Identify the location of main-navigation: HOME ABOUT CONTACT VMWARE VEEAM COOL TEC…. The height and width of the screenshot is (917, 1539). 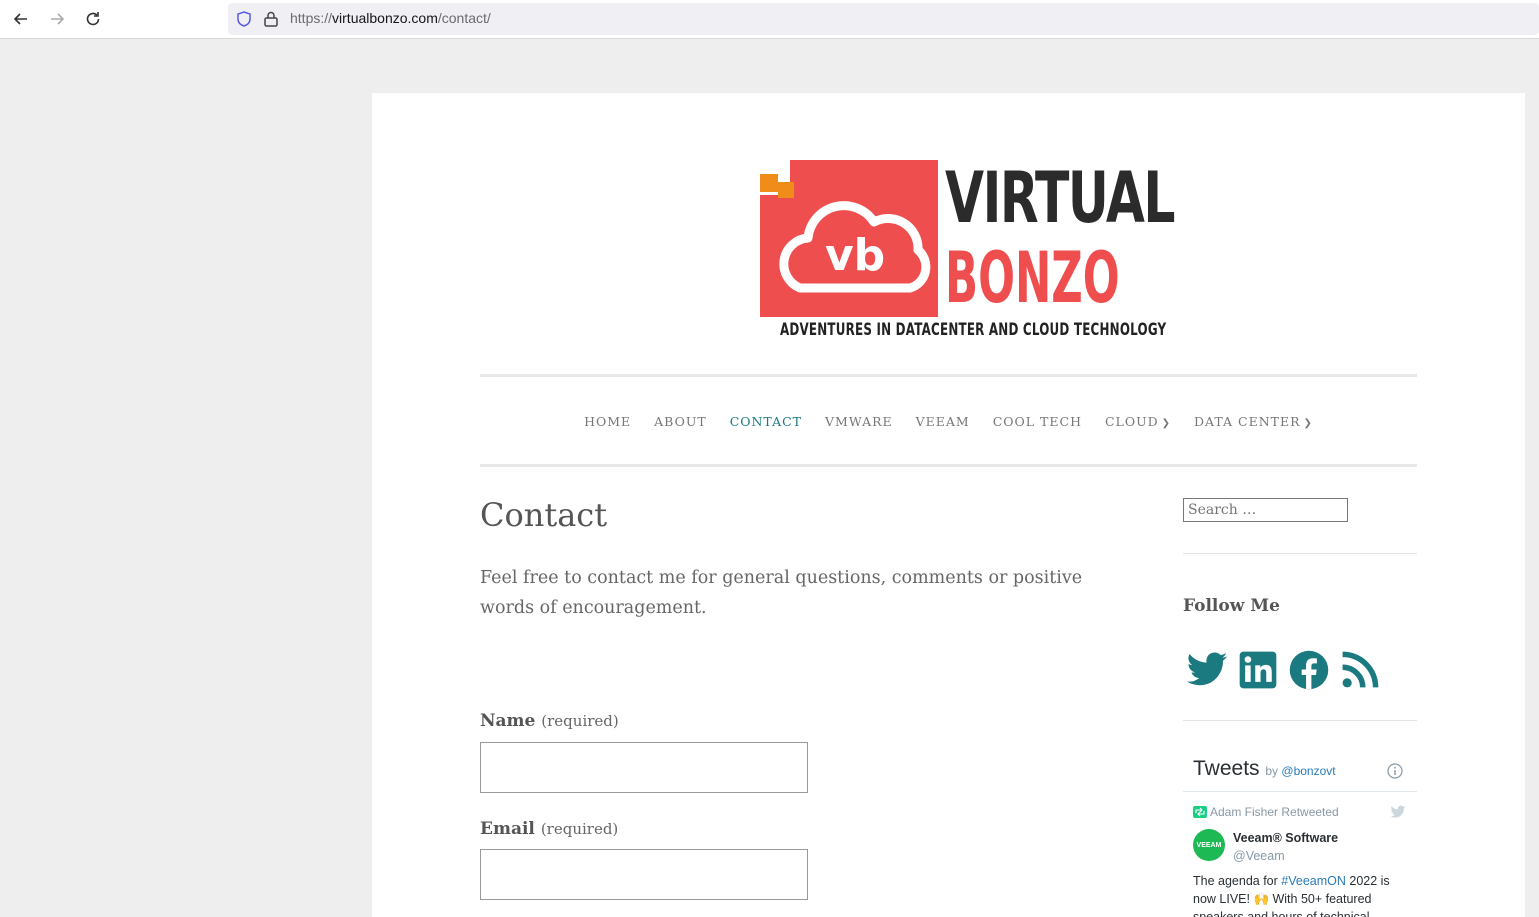
(948, 421).